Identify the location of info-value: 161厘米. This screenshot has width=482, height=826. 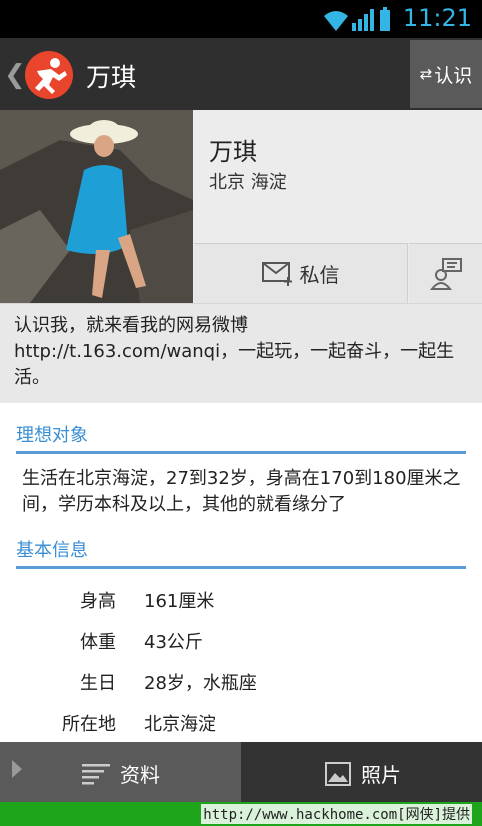
(179, 601).